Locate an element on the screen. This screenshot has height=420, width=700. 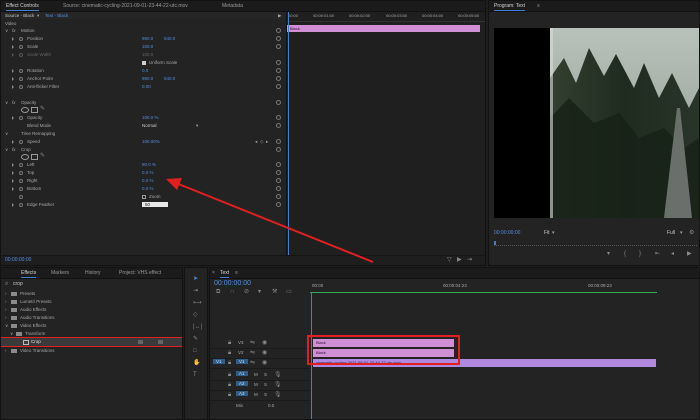
mark-in-icon: { is located at coordinates (625, 254).